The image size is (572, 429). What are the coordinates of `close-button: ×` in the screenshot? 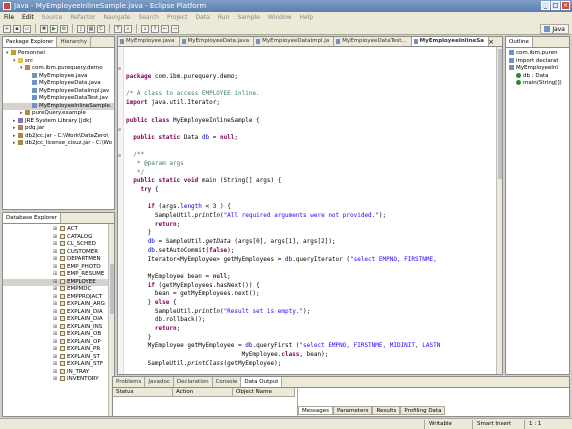 It's located at (565, 5).